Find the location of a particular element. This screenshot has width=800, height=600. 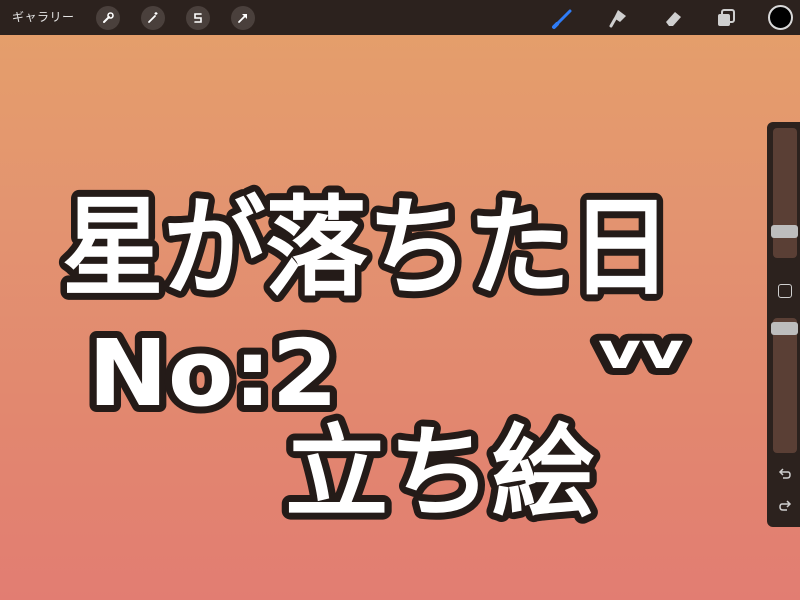

redo-icon is located at coordinates (785, 505).